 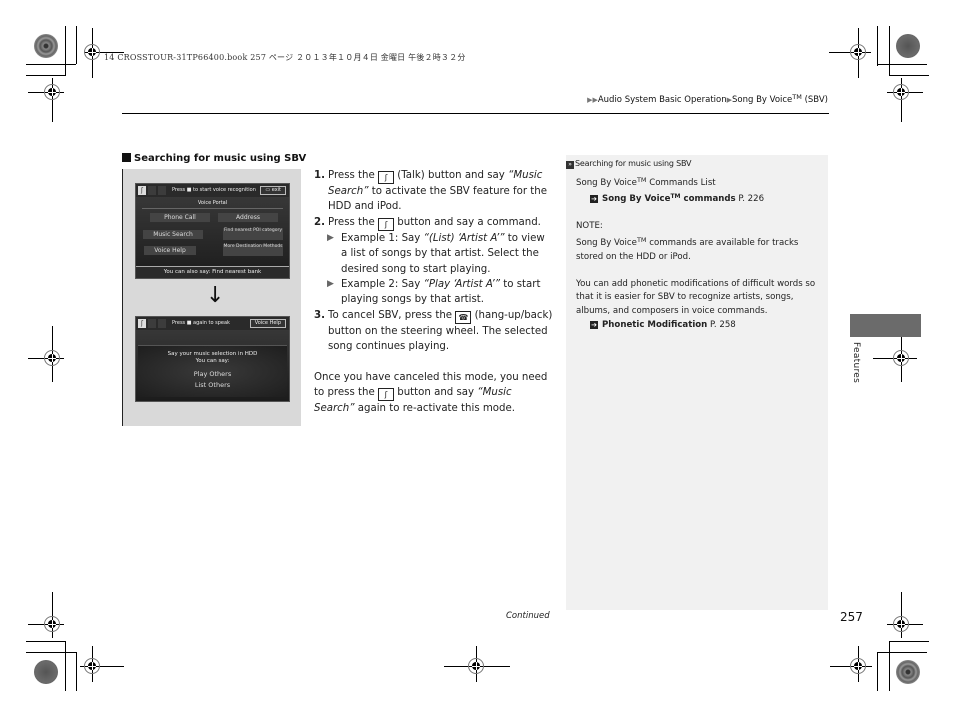 I want to click on reference-link-phonetic: ➔ Phonetic Modification P. 258, so click(x=697, y=326).